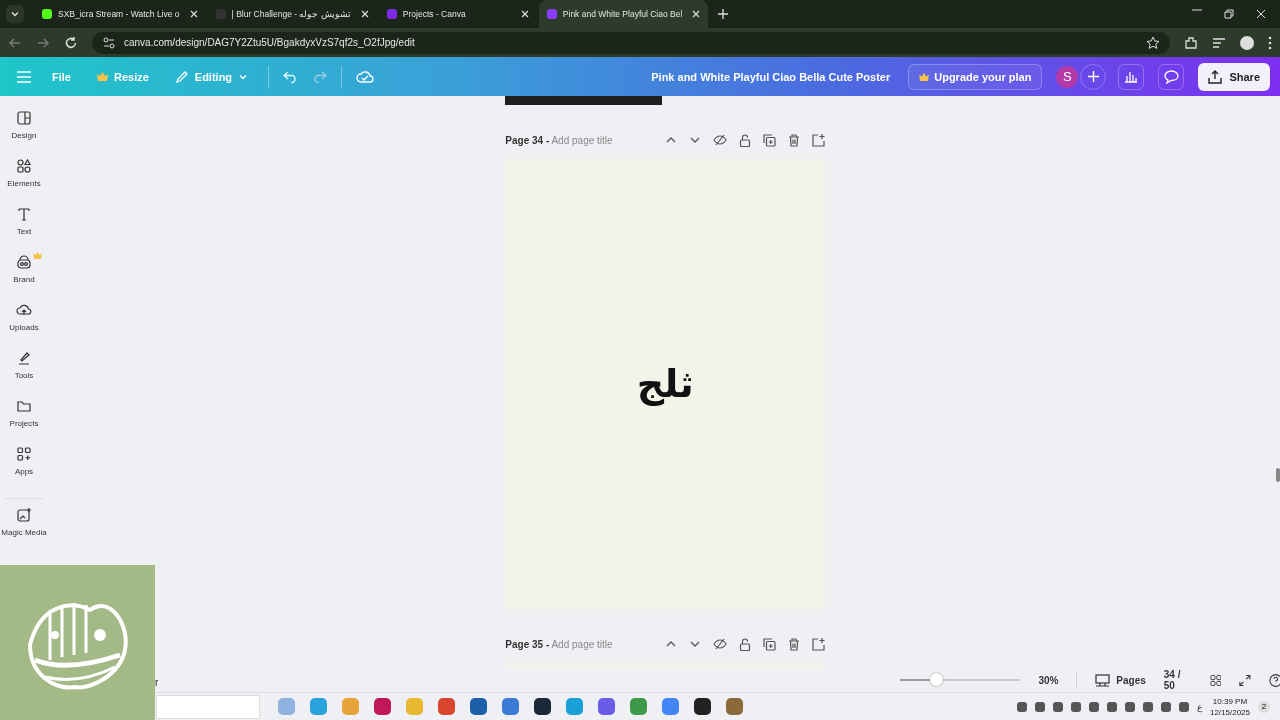 This screenshot has height=720, width=1280. What do you see at coordinates (24, 326) in the screenshot?
I see `sidebar-item: Uploads` at bounding box center [24, 326].